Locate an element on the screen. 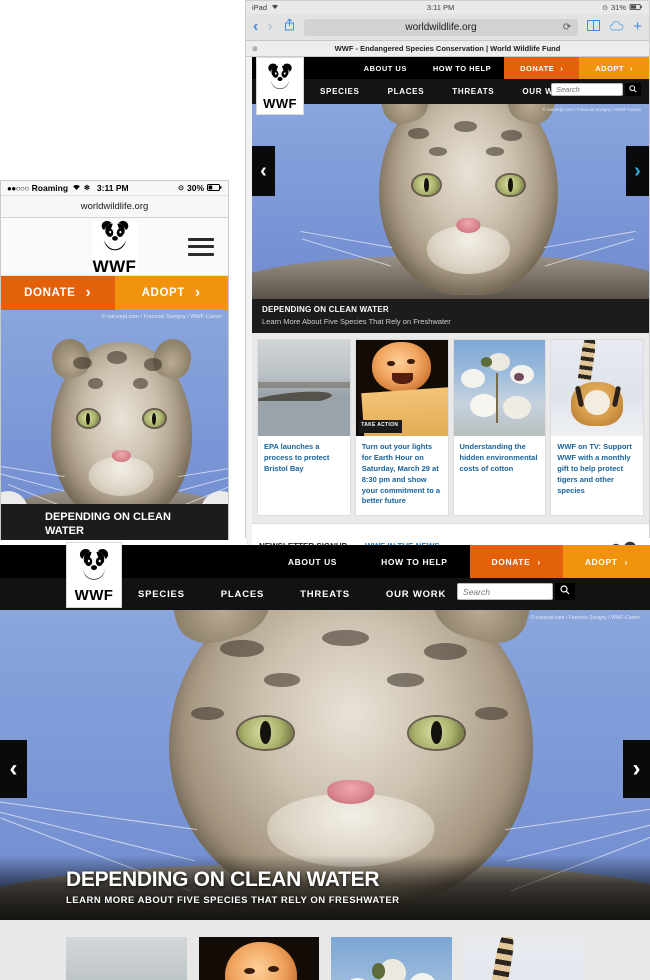 This screenshot has width=650, height=980. share-icon is located at coordinates (289, 27).